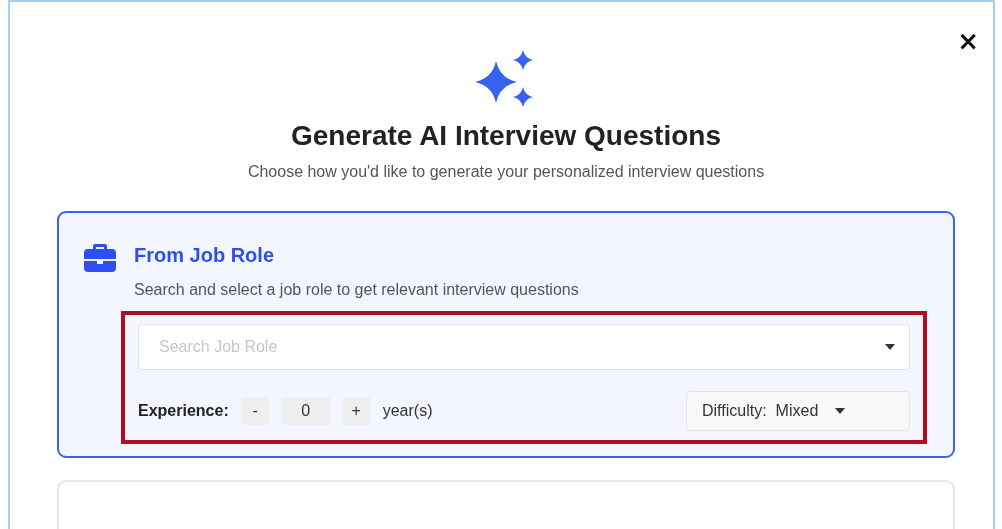 The image size is (1002, 529). What do you see at coordinates (506, 136) in the screenshot?
I see `dialog-title: Generate AI Interview Questions` at bounding box center [506, 136].